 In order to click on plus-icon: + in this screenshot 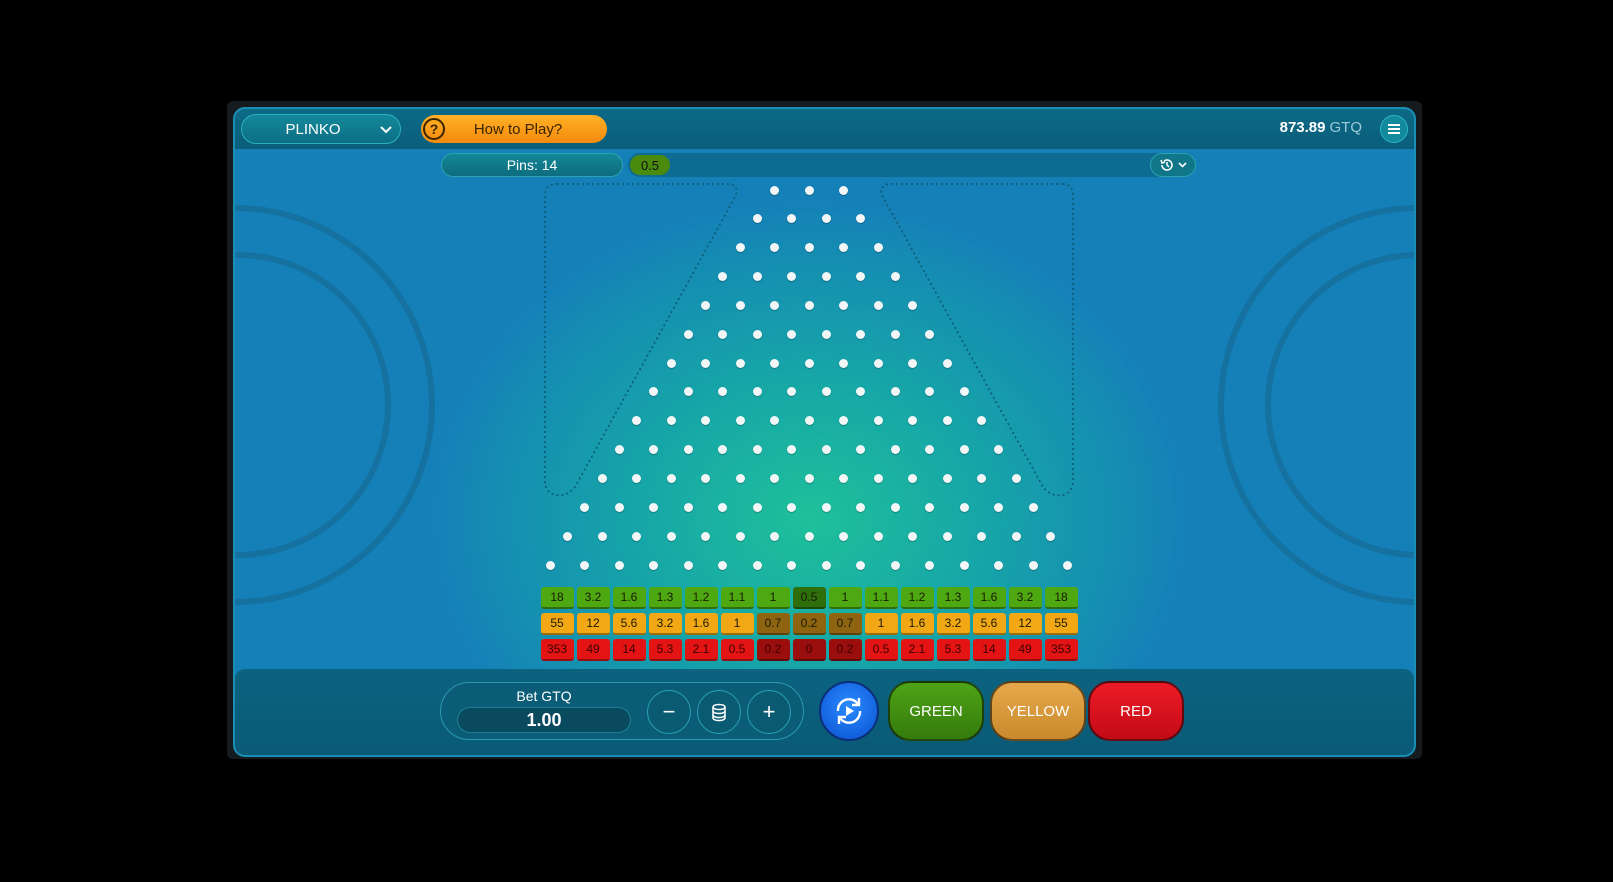, I will do `click(769, 711)`.